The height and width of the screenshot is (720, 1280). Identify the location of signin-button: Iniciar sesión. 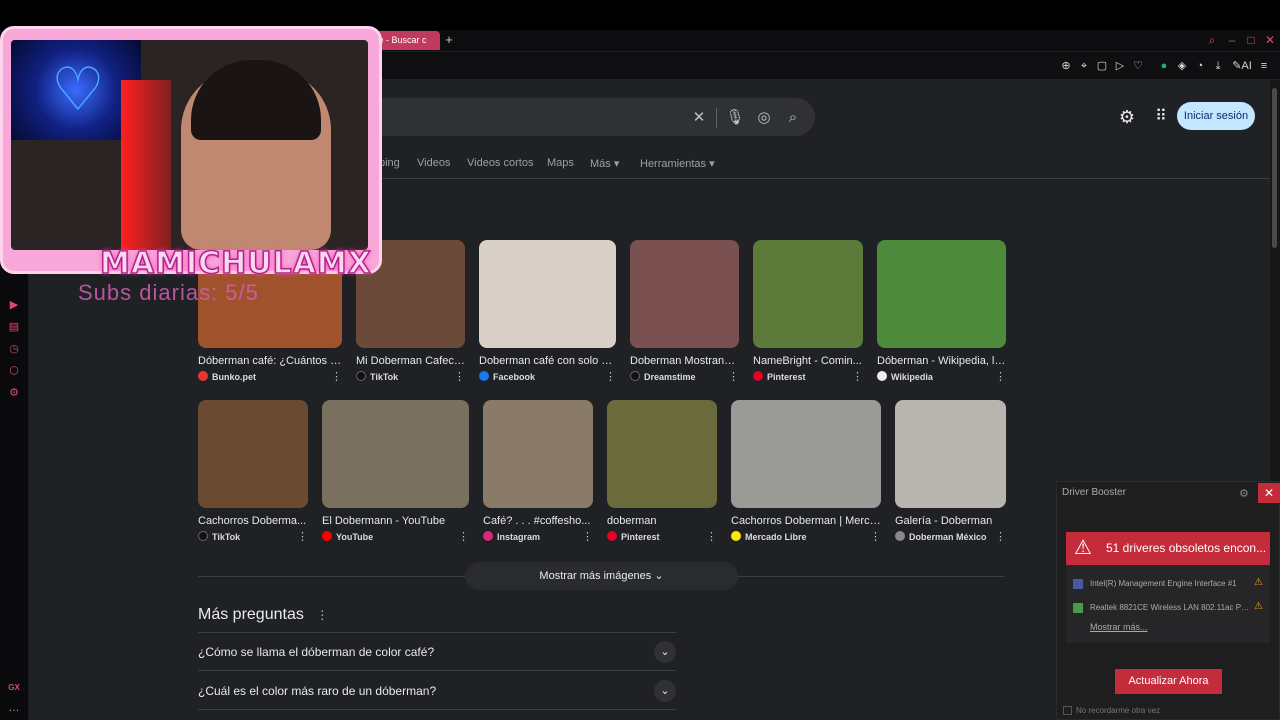
(1216, 116).